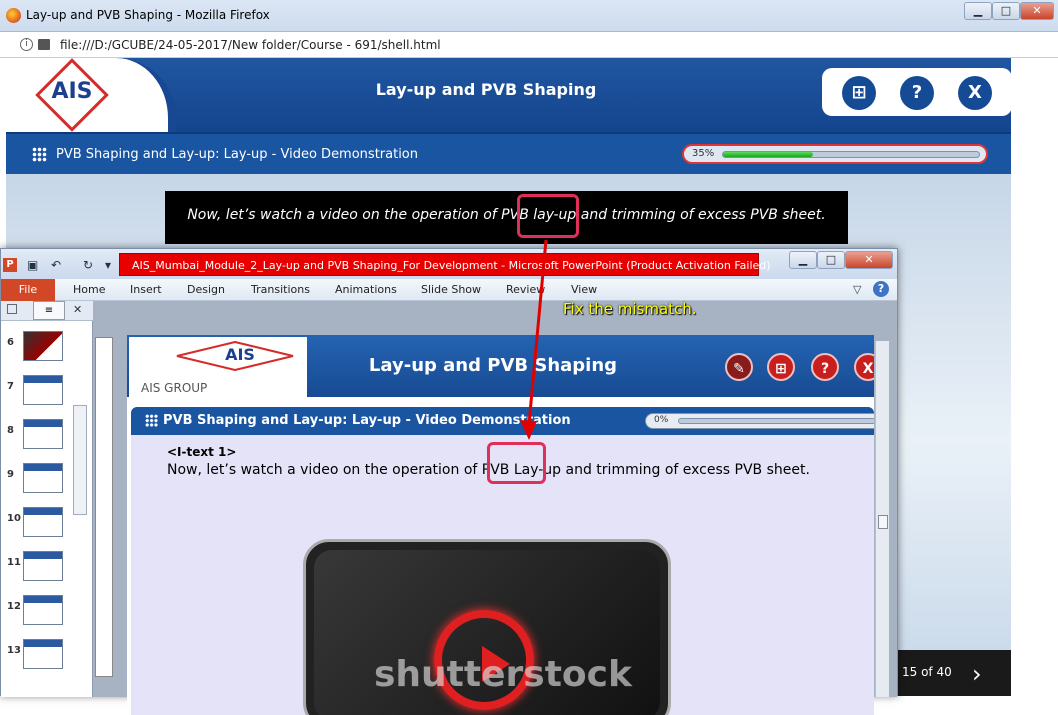 The width and height of the screenshot is (1058, 715). What do you see at coordinates (280, 289) in the screenshot?
I see `tab-transitions: Transitions` at bounding box center [280, 289].